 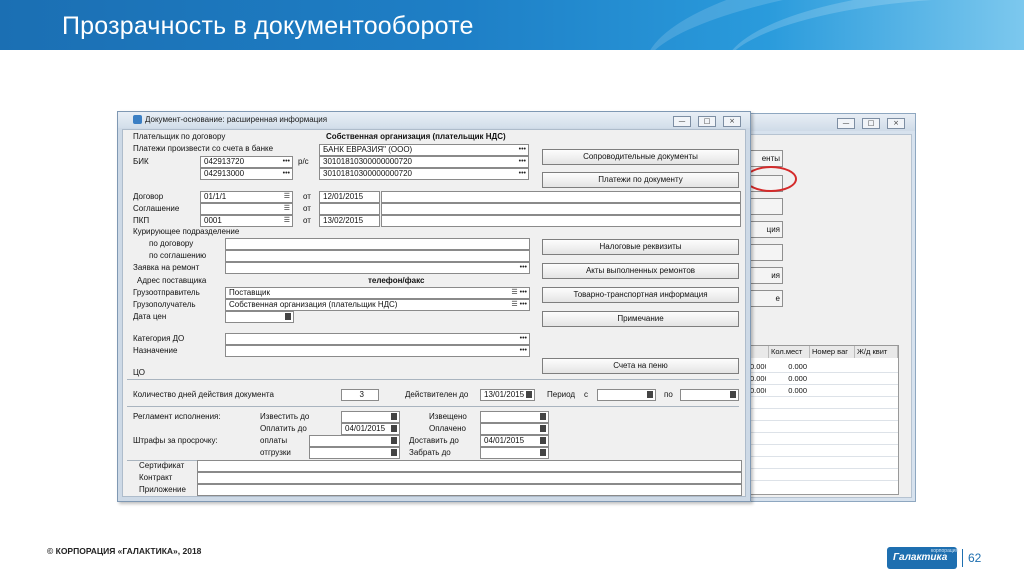 I want to click on pay-by-field: 04/01/2015, so click(x=370, y=429).